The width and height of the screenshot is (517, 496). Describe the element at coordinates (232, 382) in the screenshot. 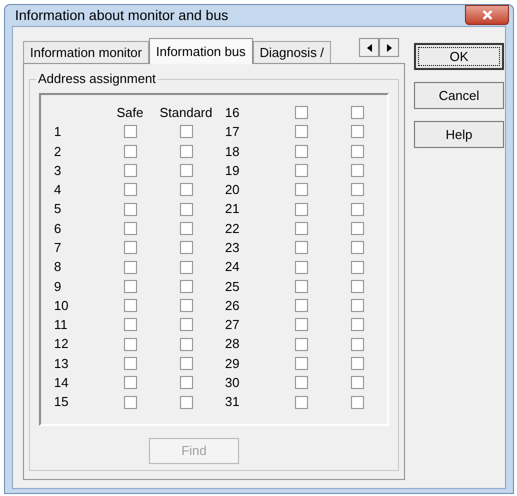

I see `address-number: 30` at that location.